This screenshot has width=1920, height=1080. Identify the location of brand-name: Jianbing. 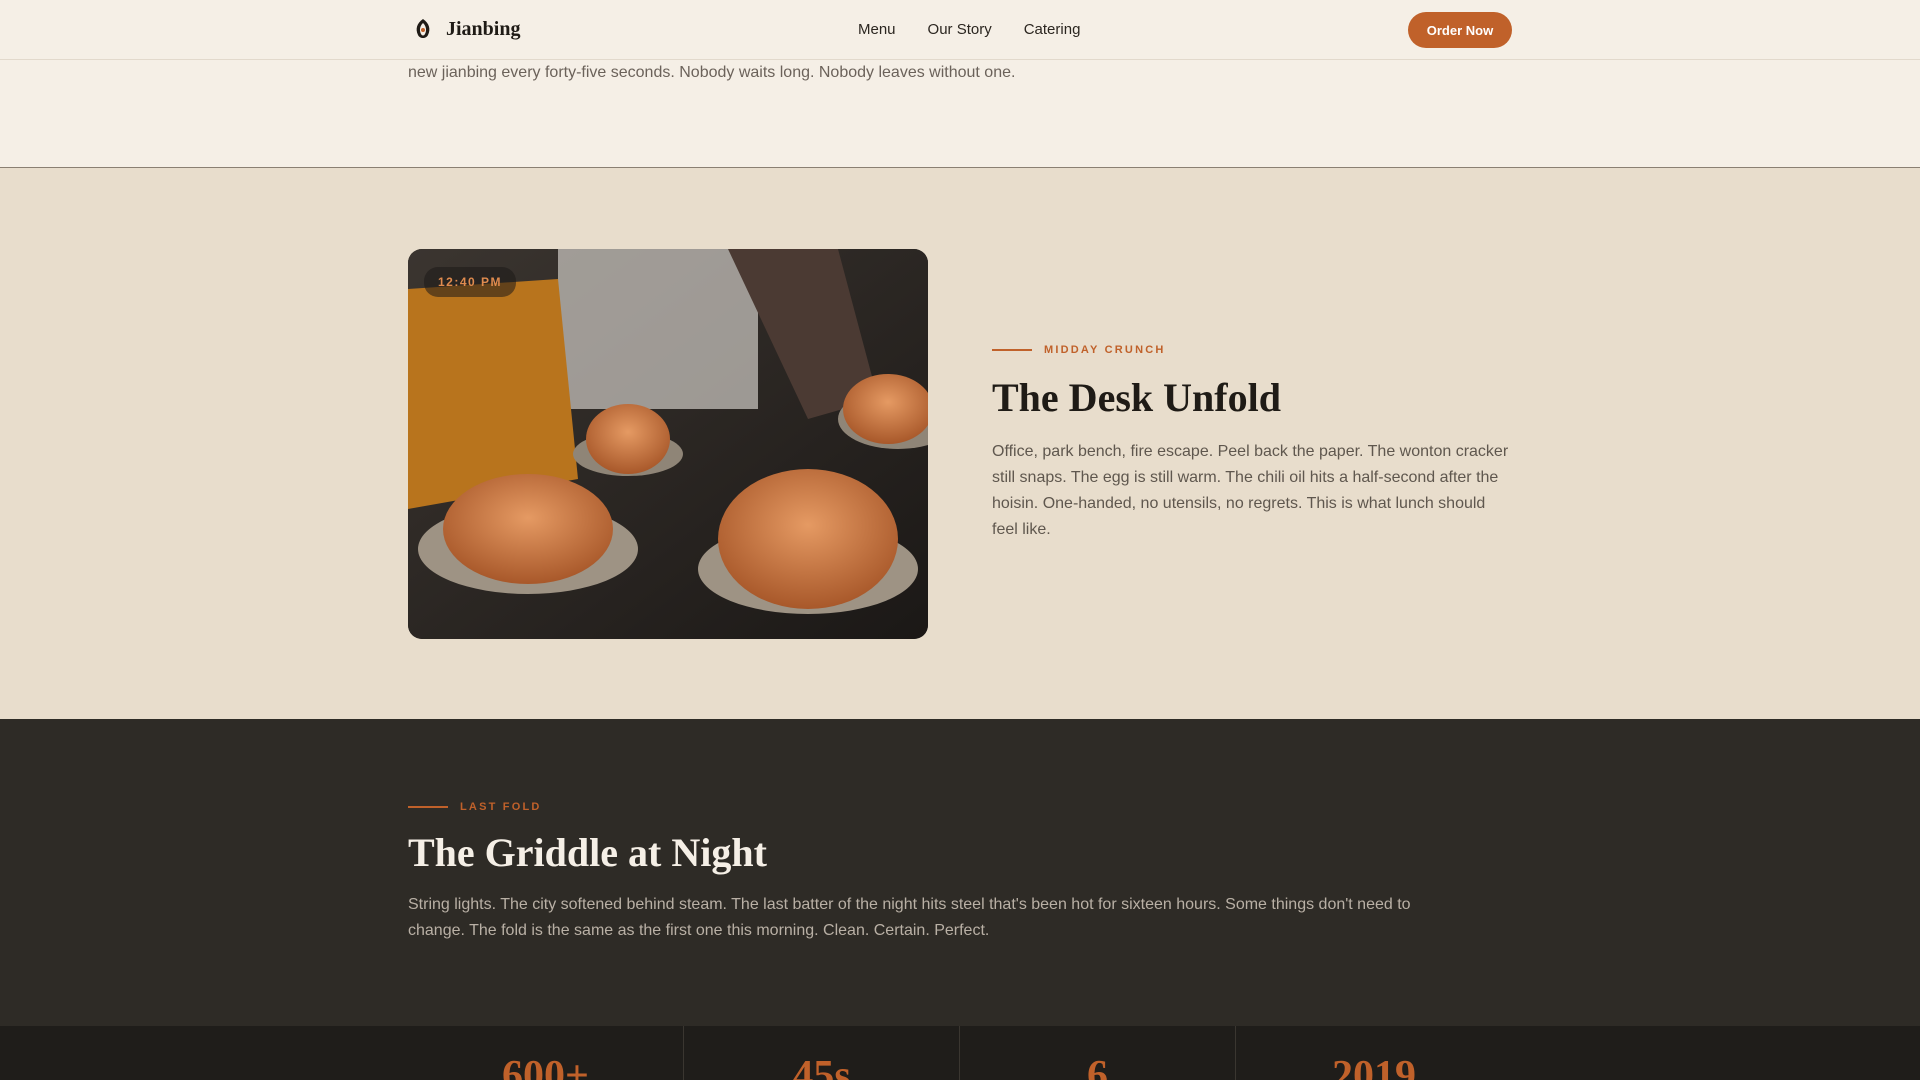
(483, 28).